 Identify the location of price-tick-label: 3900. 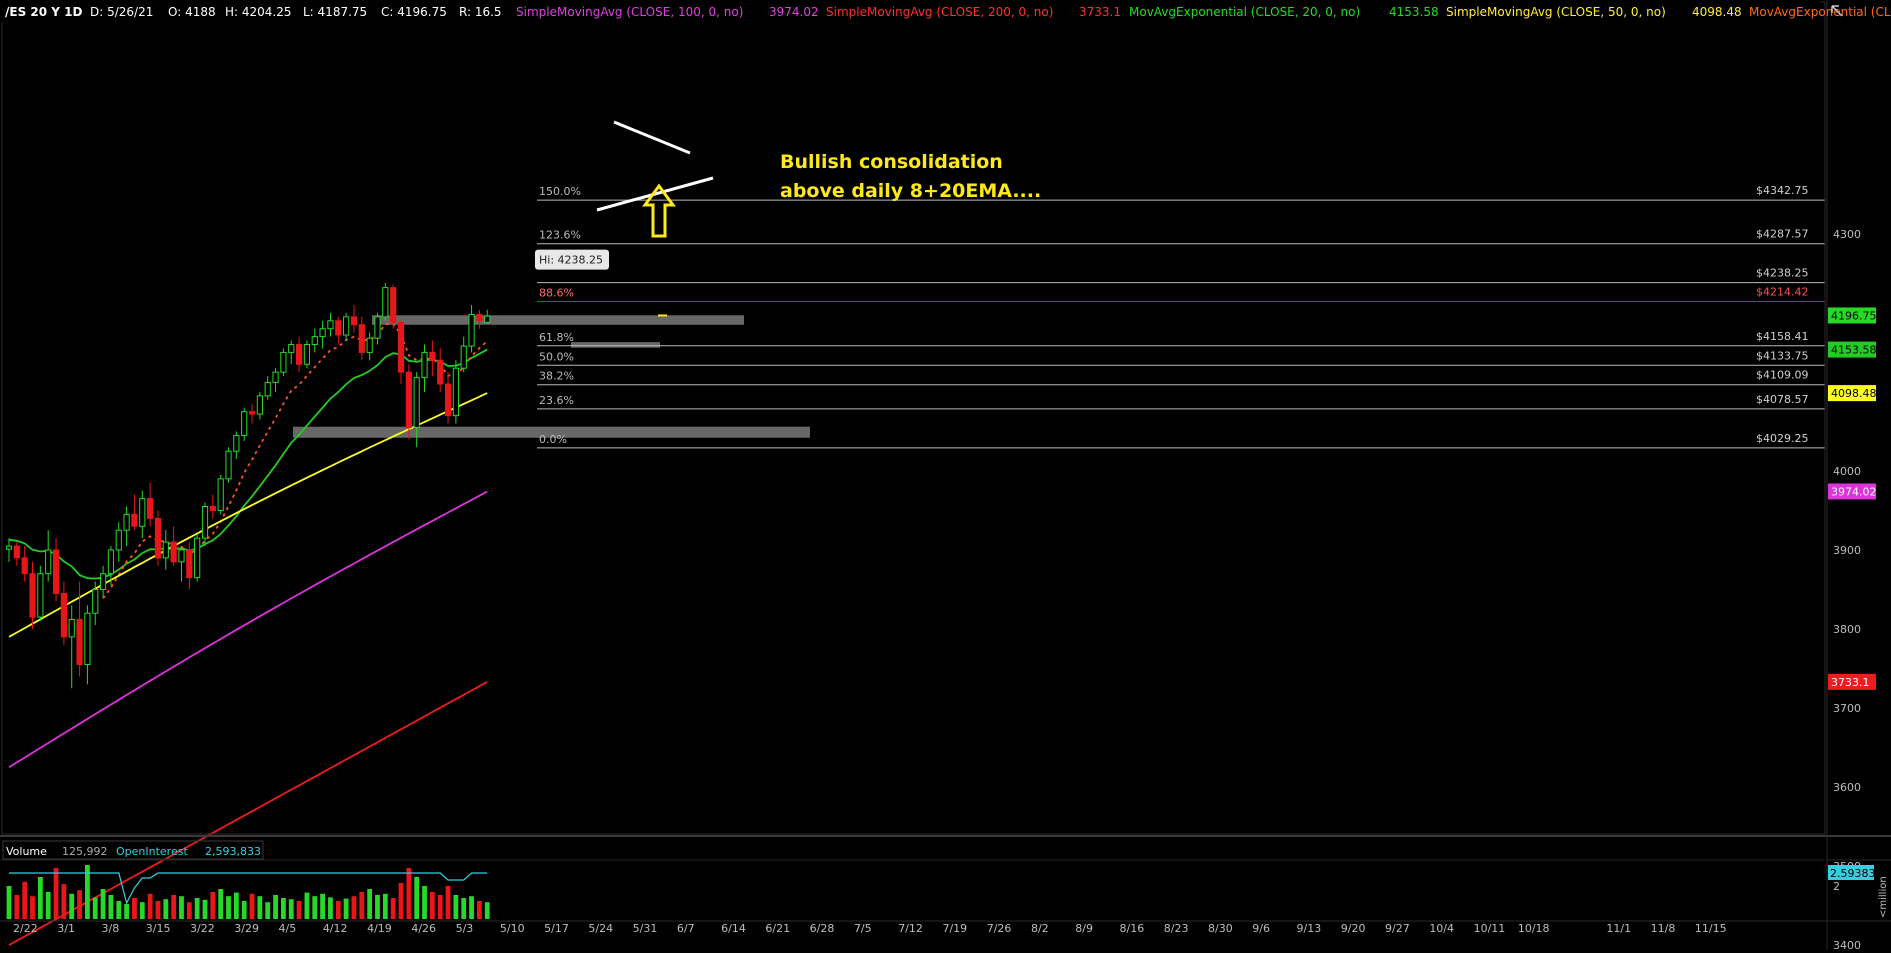
(1847, 550).